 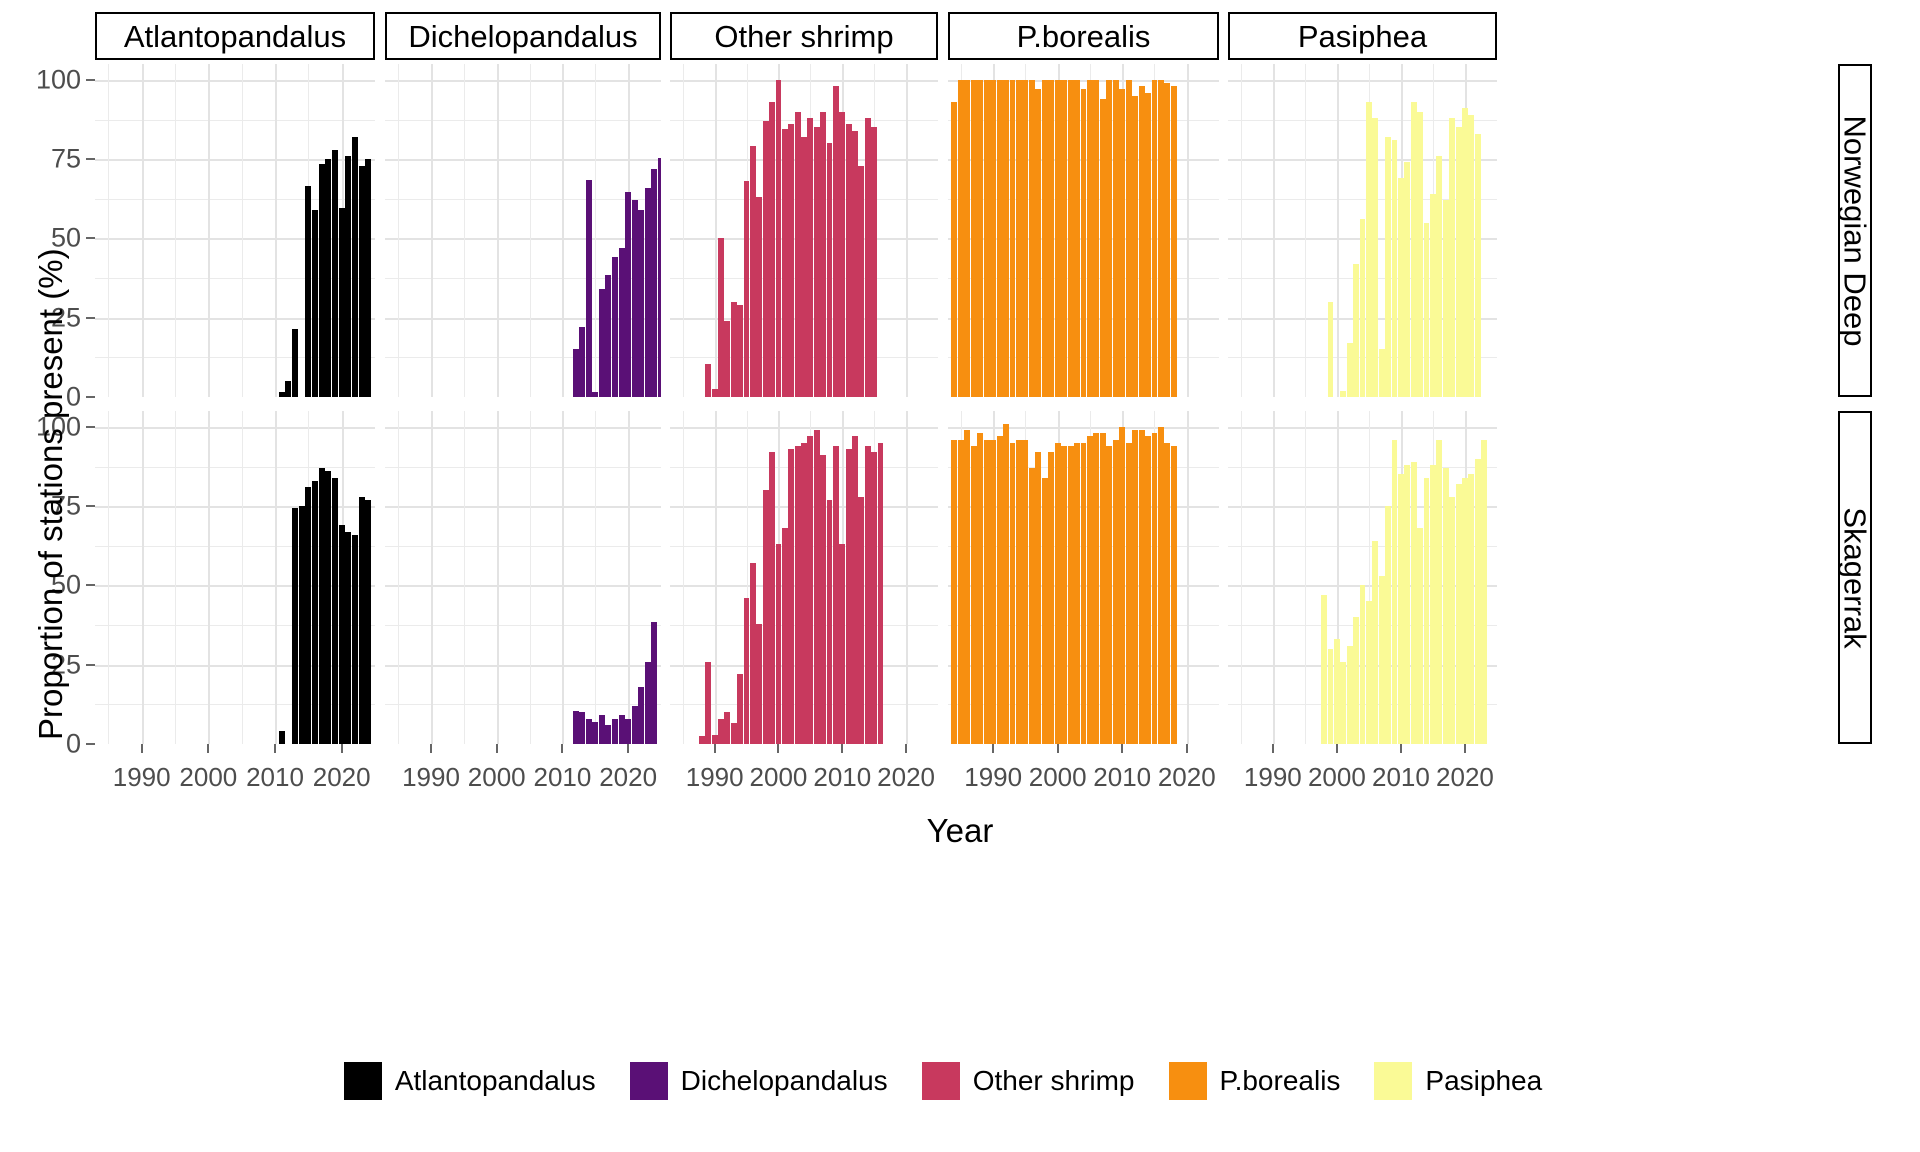 I want to click on legend-item-p-borealis: P.borealis, so click(x=1271, y=1081).